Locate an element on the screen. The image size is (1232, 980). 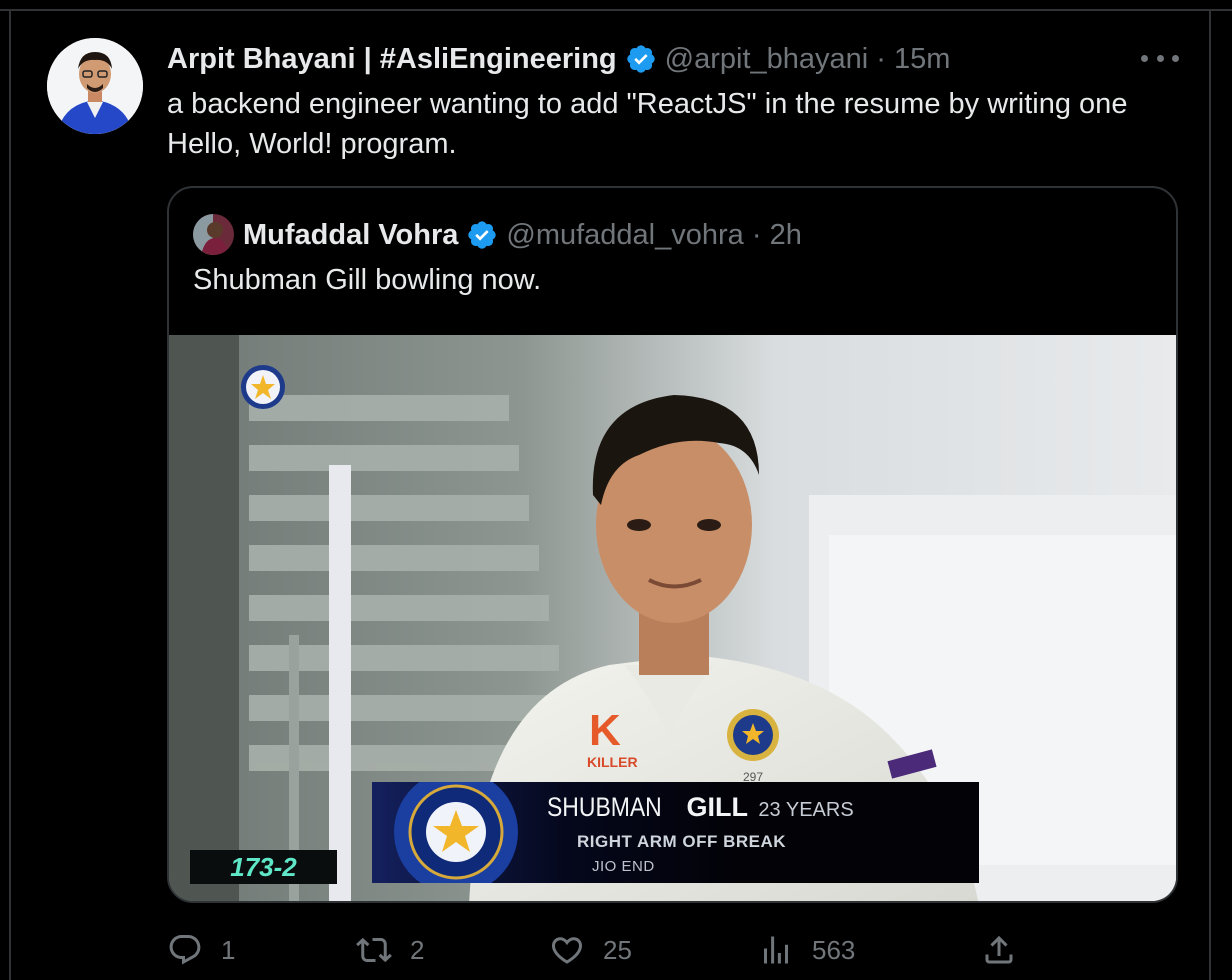
analytics-icon is located at coordinates (776, 950).